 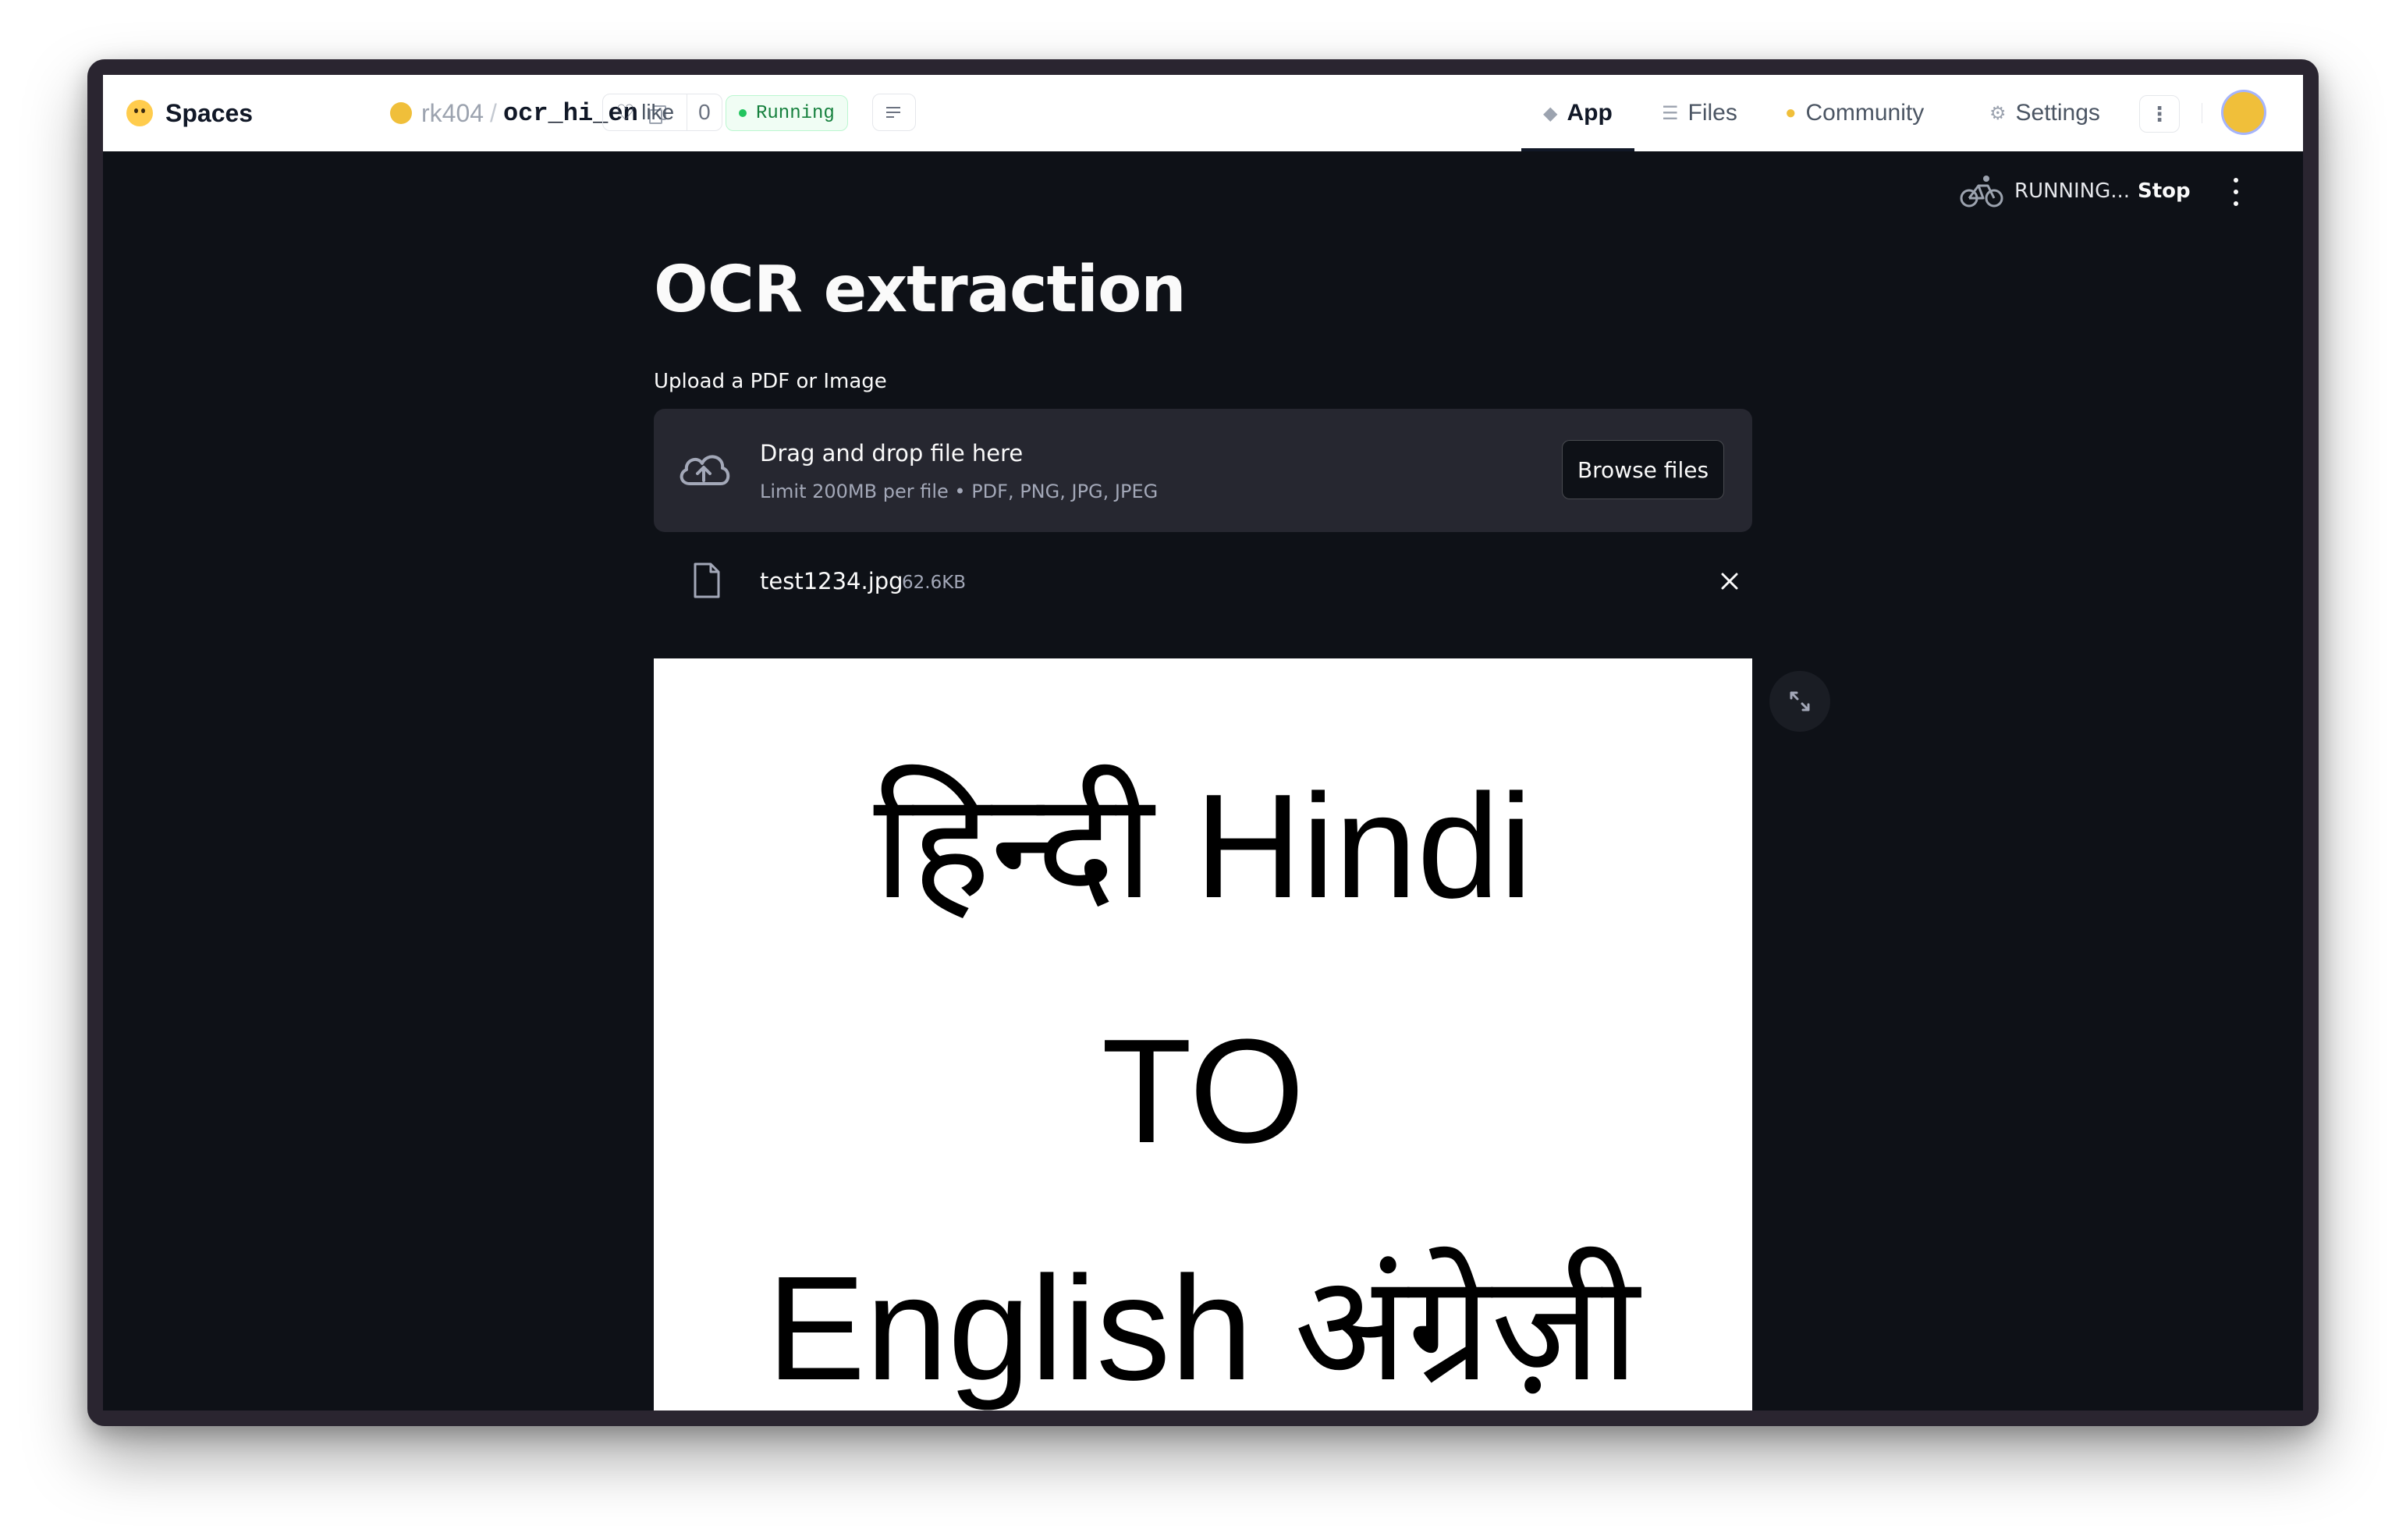 I want to click on like-count: 0, so click(x=704, y=112).